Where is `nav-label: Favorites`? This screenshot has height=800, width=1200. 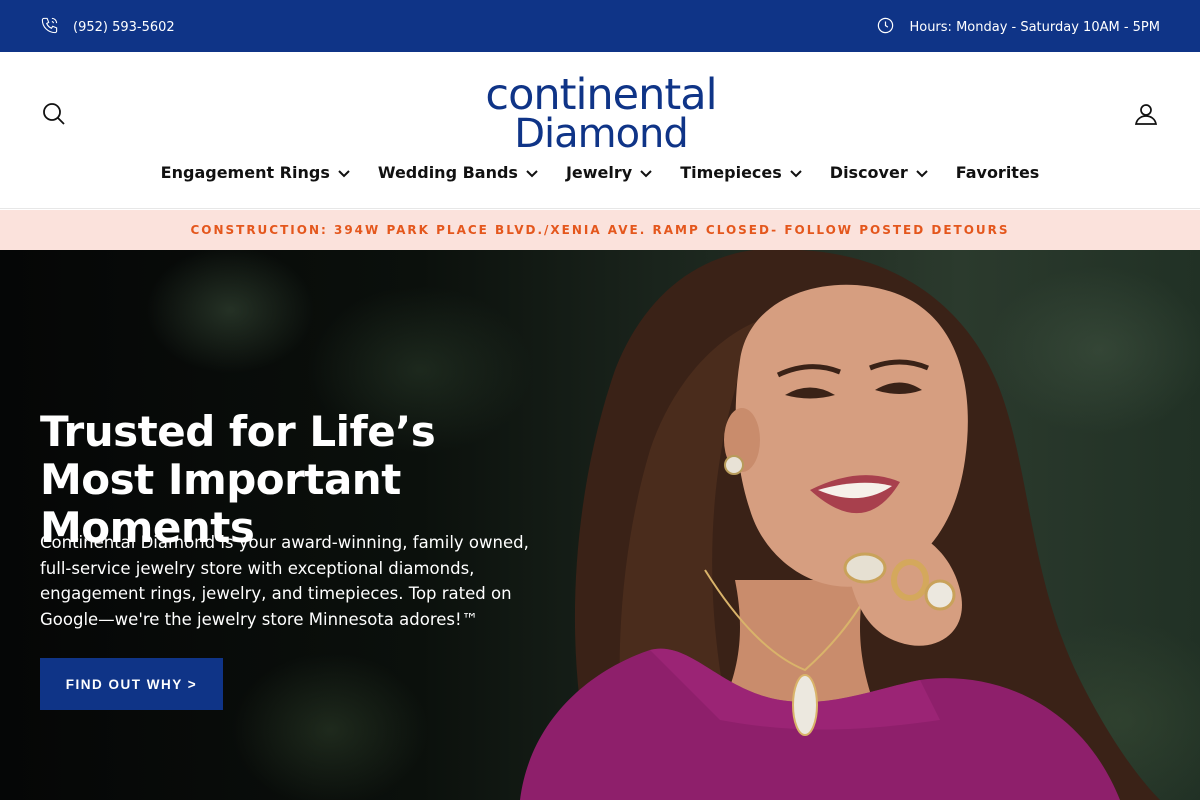
nav-label: Favorites is located at coordinates (997, 172).